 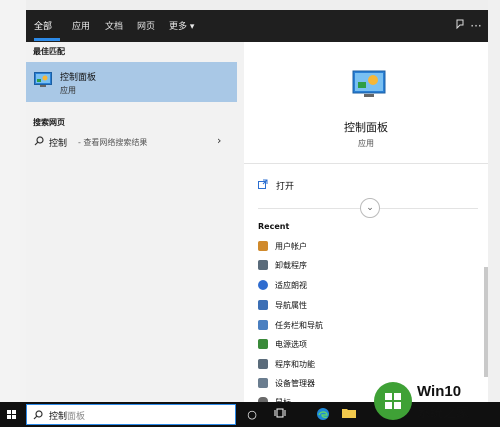 What do you see at coordinates (68, 90) in the screenshot?
I see `best-match-subtitle: 应用` at bounding box center [68, 90].